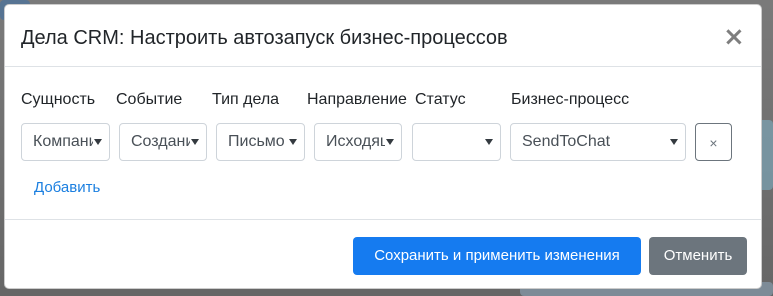 The height and width of the screenshot is (296, 773). Describe the element at coordinates (570, 99) in the screenshot. I see `column-label-business-process: Бизнес-процесс` at that location.